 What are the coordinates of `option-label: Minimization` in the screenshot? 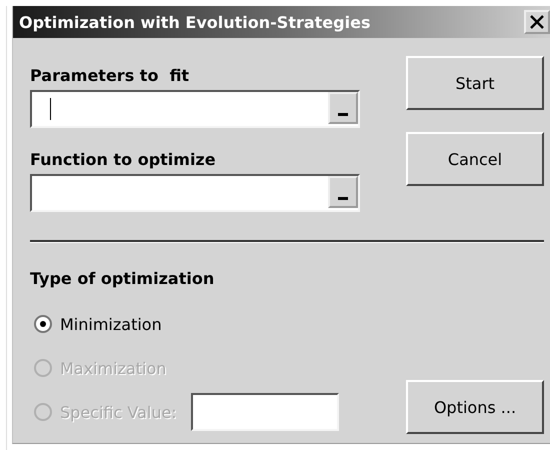 It's located at (111, 324).